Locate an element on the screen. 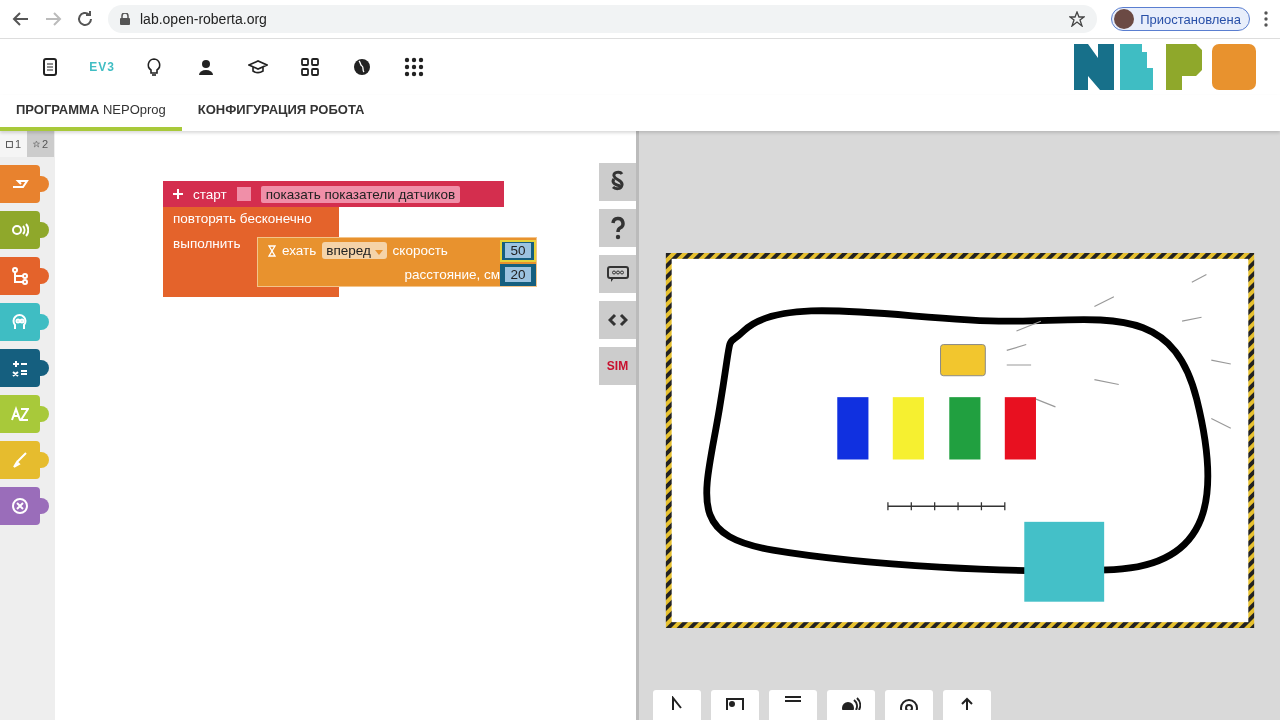 The width and height of the screenshot is (1280, 720). question-mark-icon is located at coordinates (617, 228).